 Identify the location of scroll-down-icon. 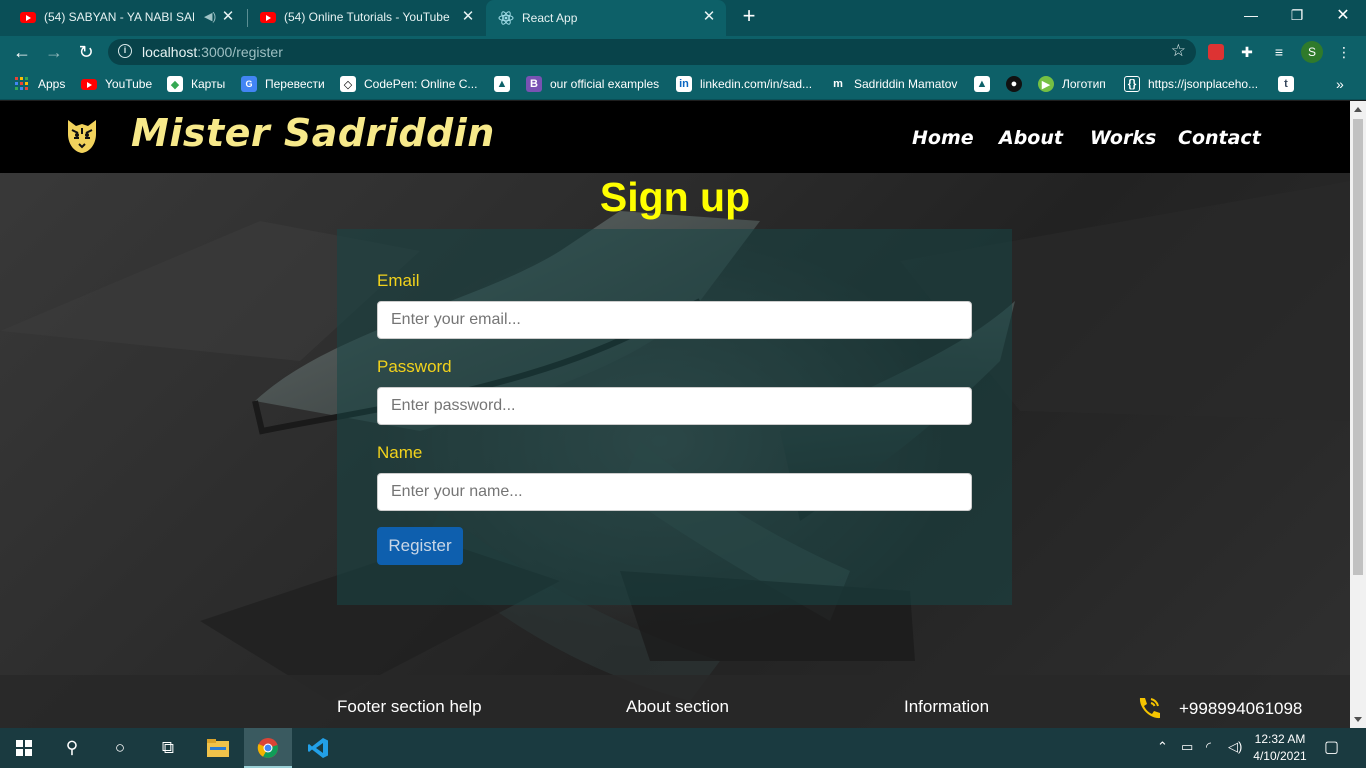
(1358, 719).